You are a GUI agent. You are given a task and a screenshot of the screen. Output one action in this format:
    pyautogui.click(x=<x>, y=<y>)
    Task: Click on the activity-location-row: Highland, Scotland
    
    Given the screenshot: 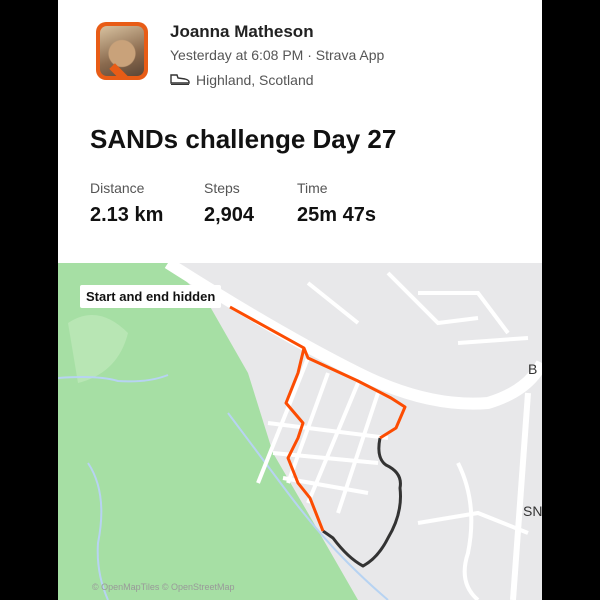 What is the action you would take?
    pyautogui.click(x=242, y=80)
    